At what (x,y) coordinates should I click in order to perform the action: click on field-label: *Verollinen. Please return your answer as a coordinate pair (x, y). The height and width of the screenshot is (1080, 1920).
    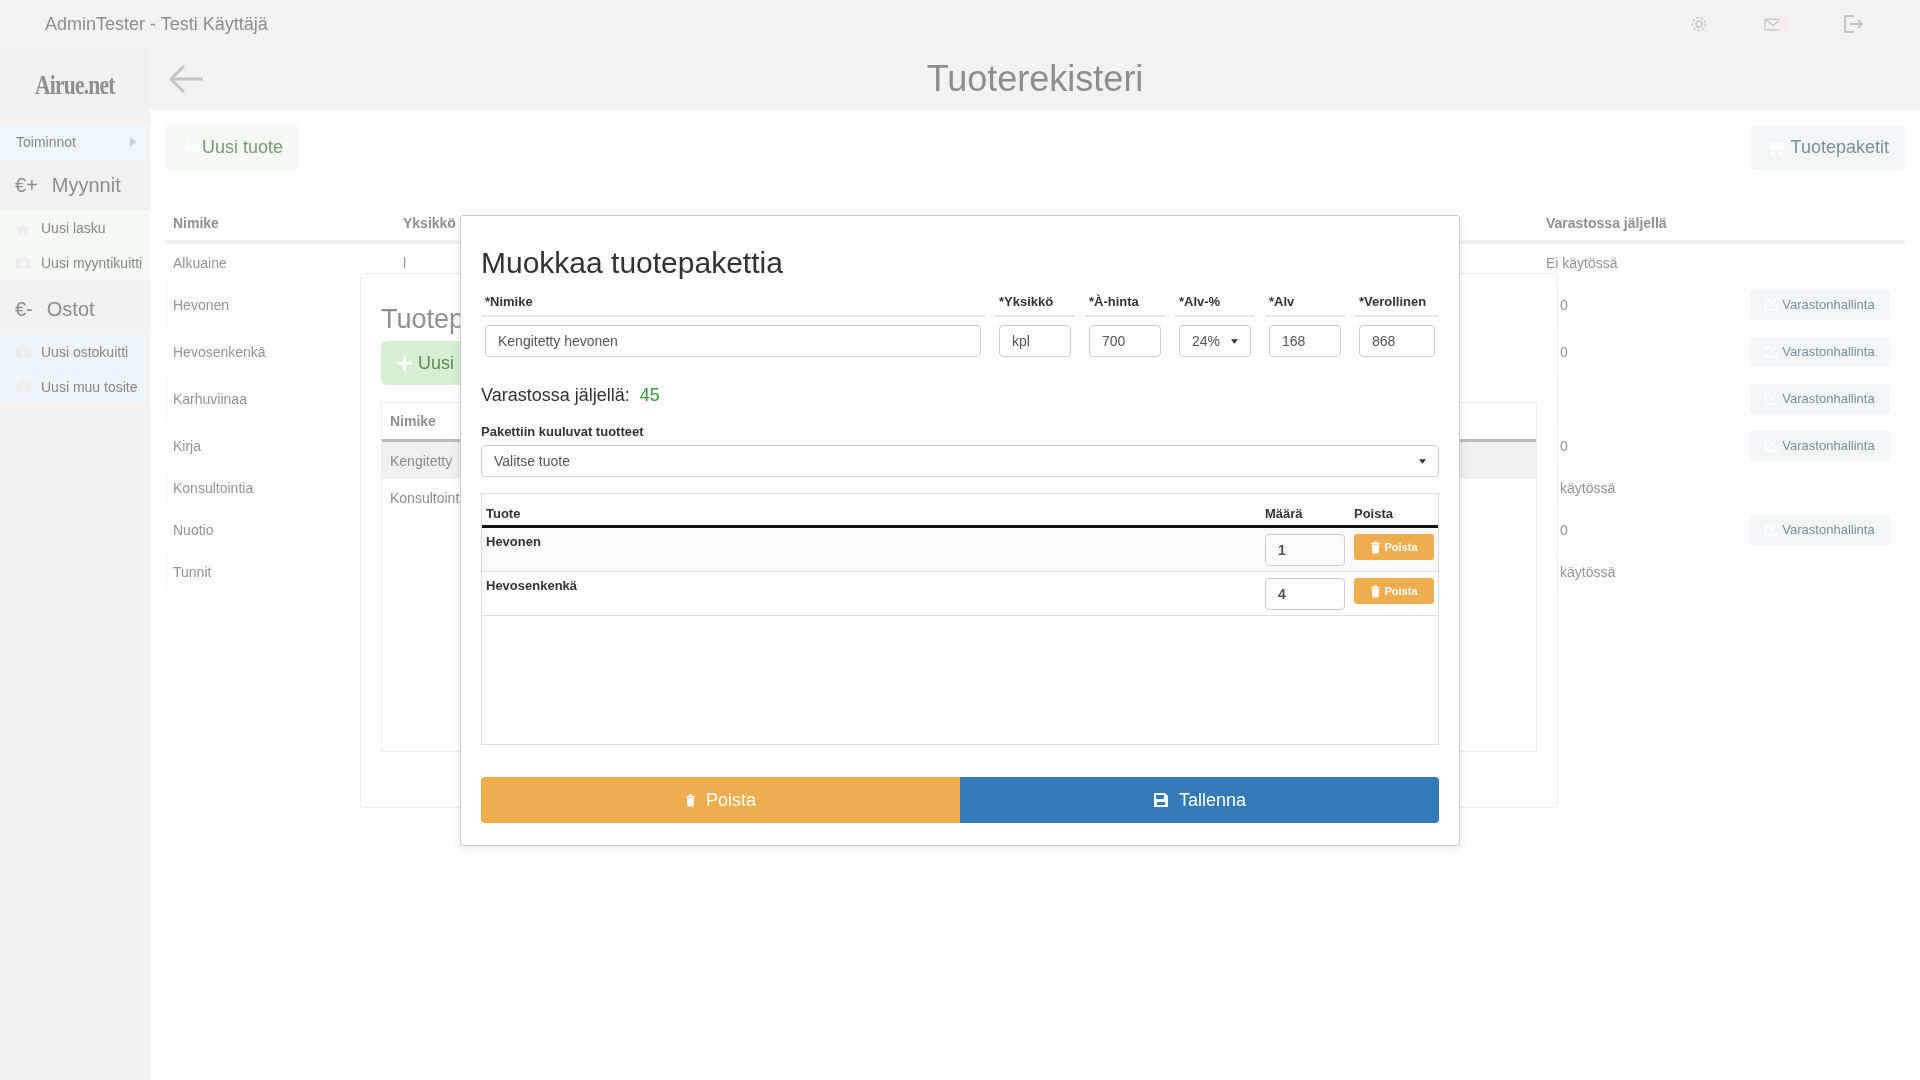
    Looking at the image, I should click on (1393, 301).